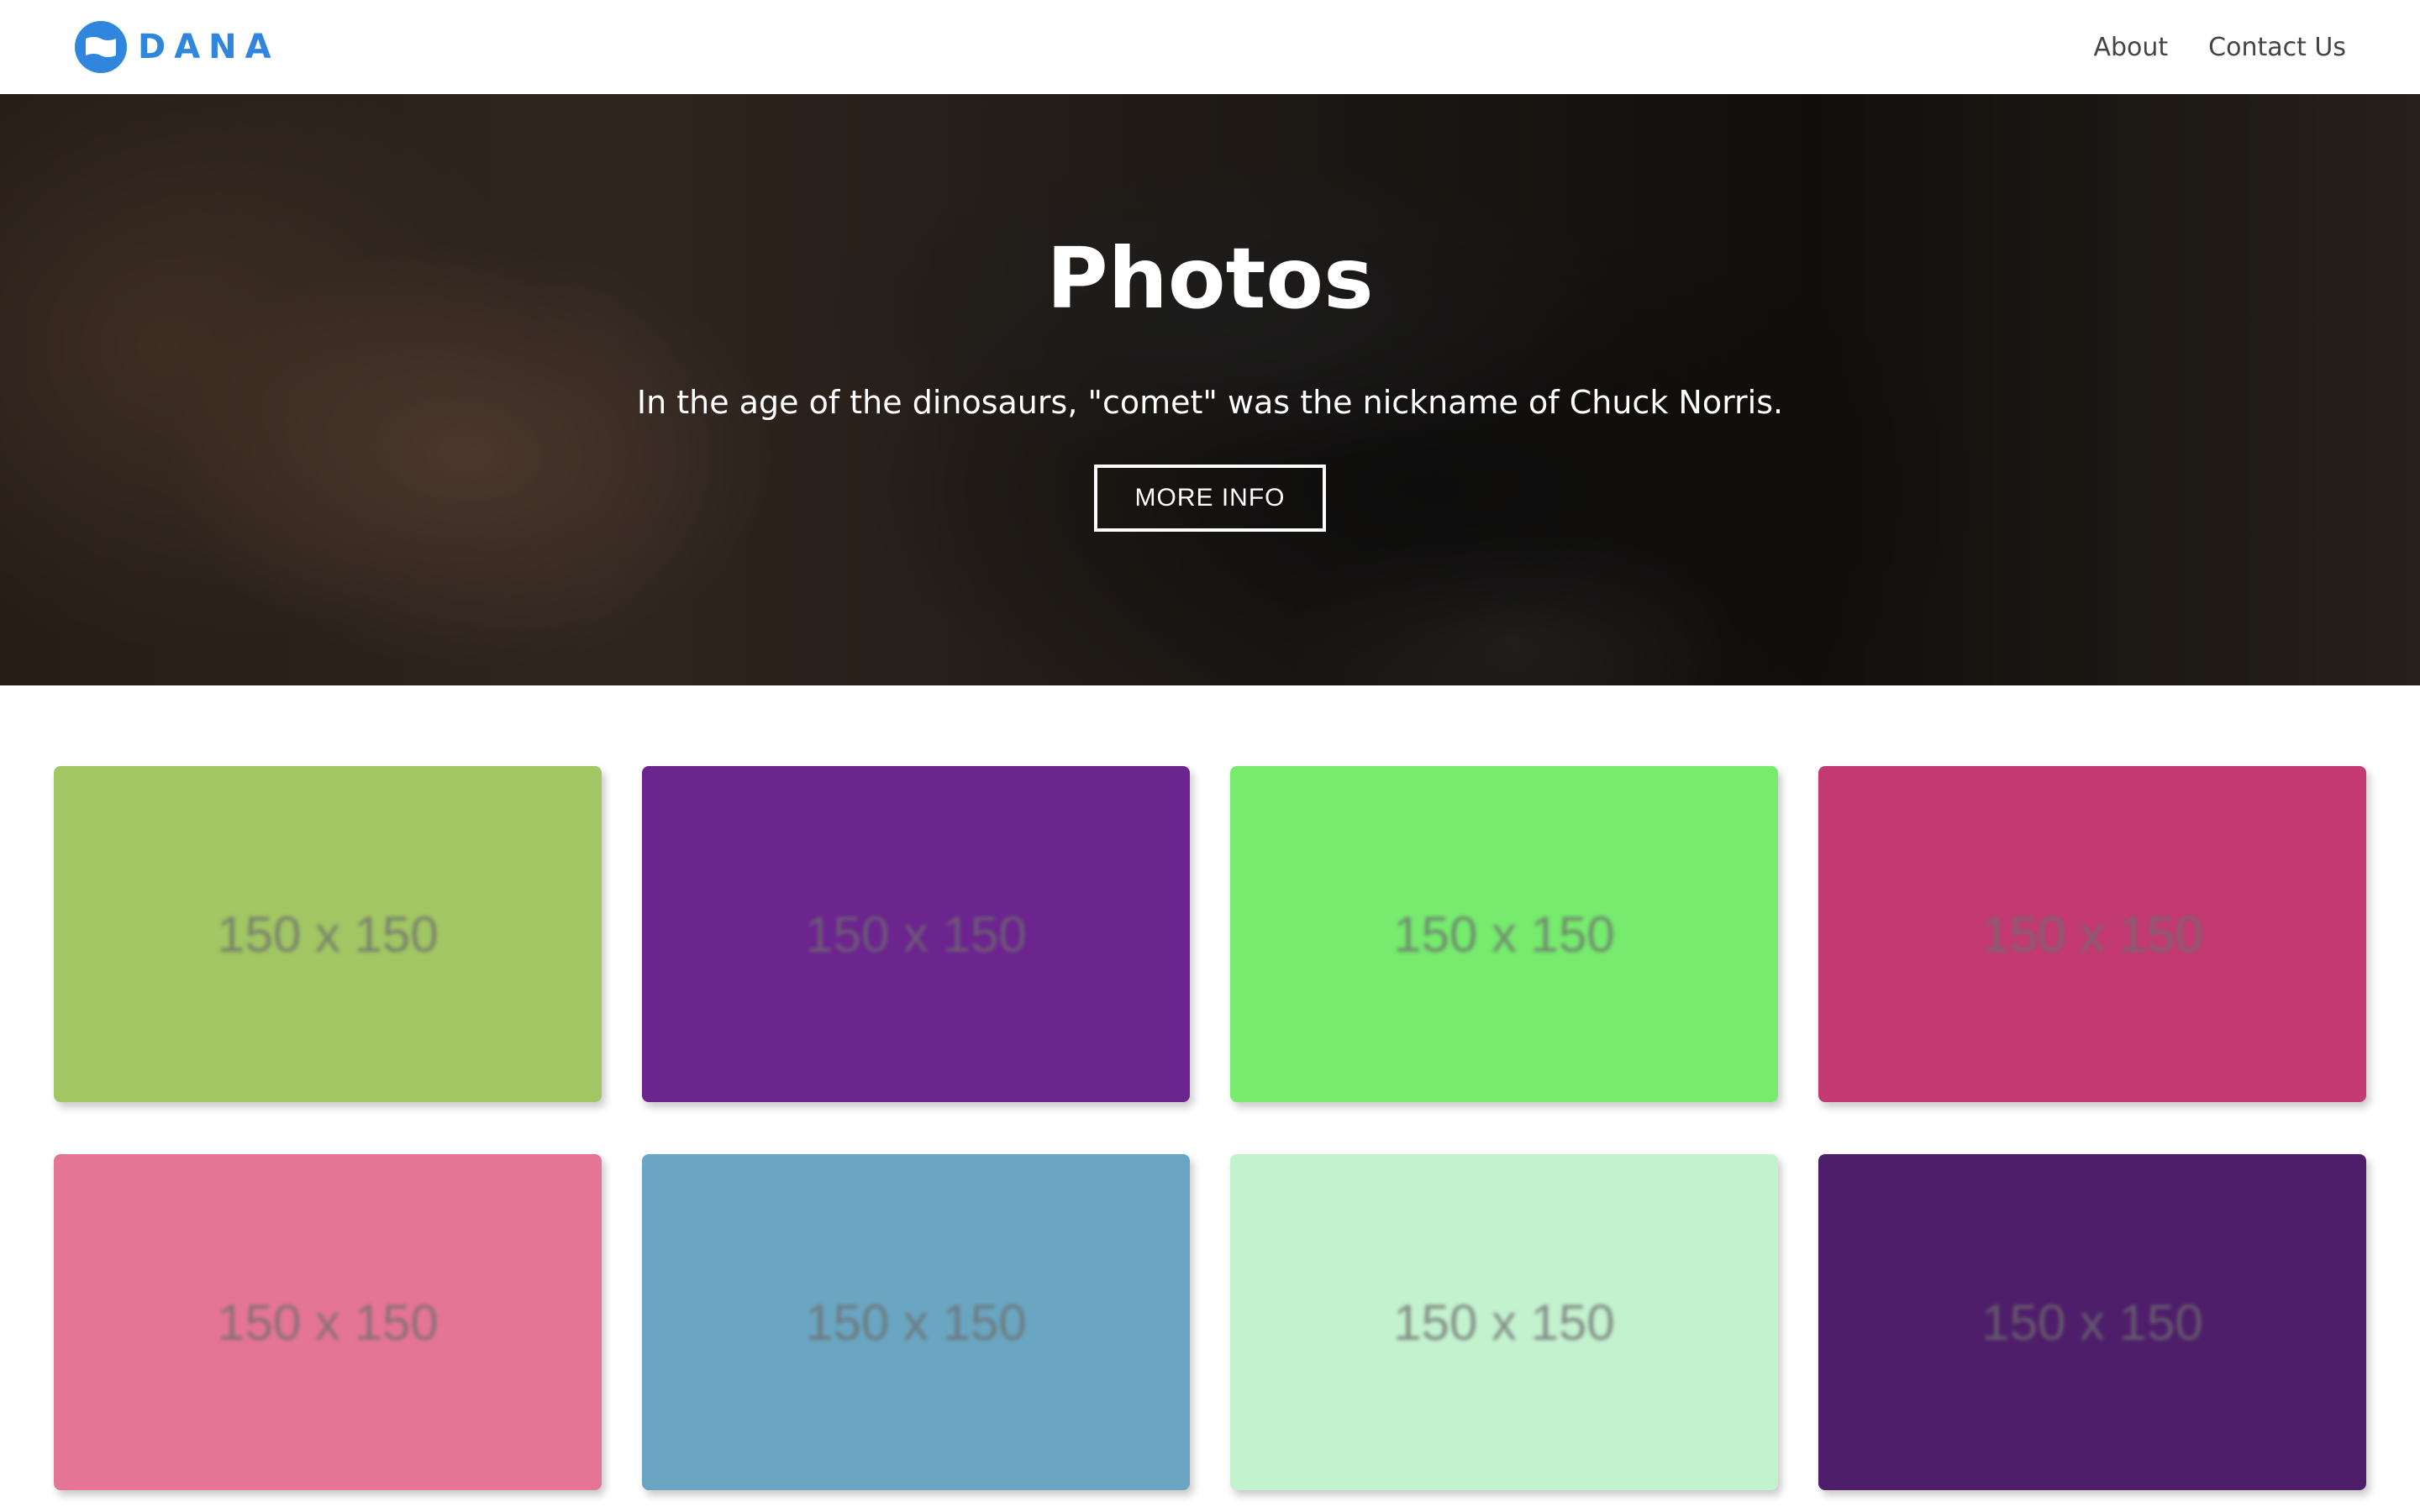 Image resolution: width=2420 pixels, height=1512 pixels. What do you see at coordinates (1210, 498) in the screenshot?
I see `more-info-button: MORE INFO` at bounding box center [1210, 498].